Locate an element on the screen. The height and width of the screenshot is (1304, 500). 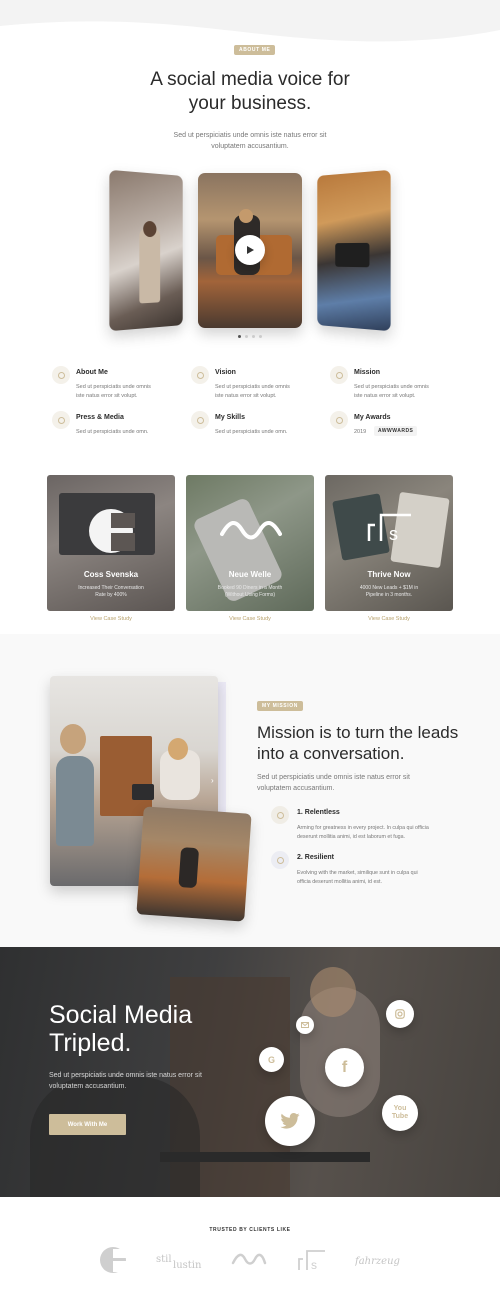
fahrzeug-client-logo-icon: fahrzeug is located at coordinates (378, 1260).